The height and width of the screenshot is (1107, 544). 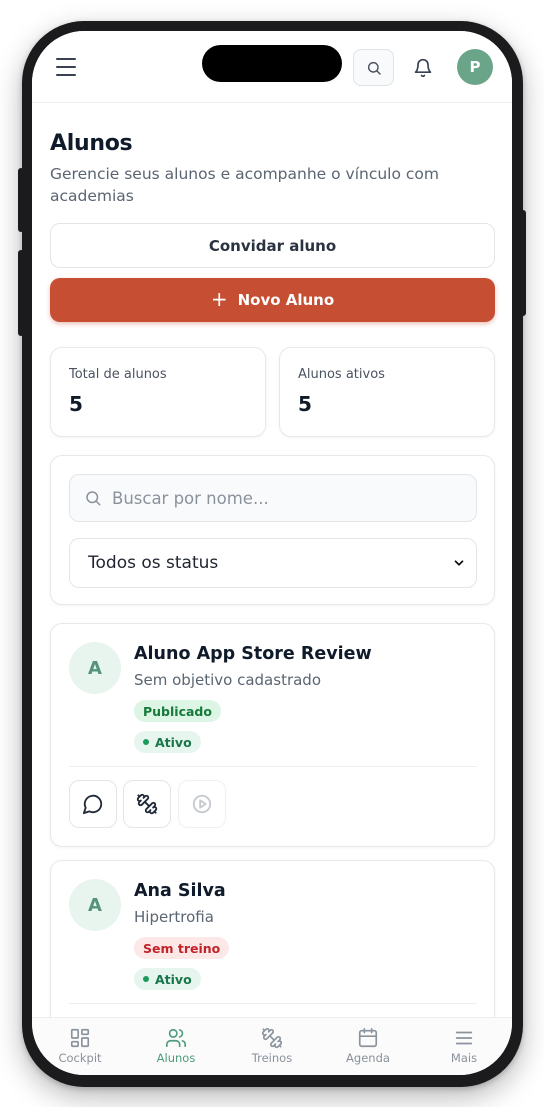 What do you see at coordinates (91, 143) in the screenshot?
I see `page-title: Alunos` at bounding box center [91, 143].